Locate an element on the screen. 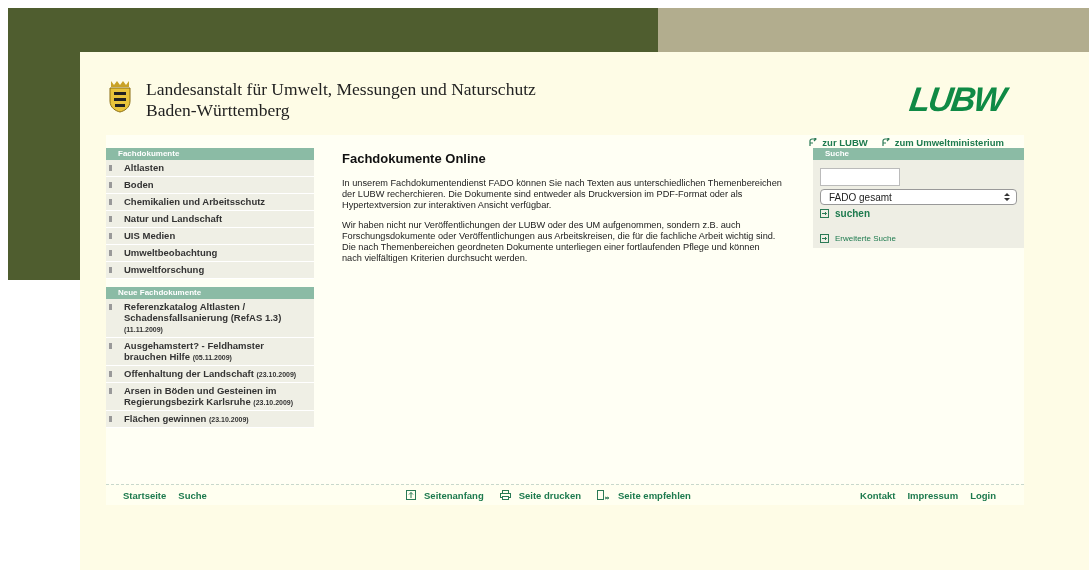  footer-link: Seite empfehlen is located at coordinates (644, 495).